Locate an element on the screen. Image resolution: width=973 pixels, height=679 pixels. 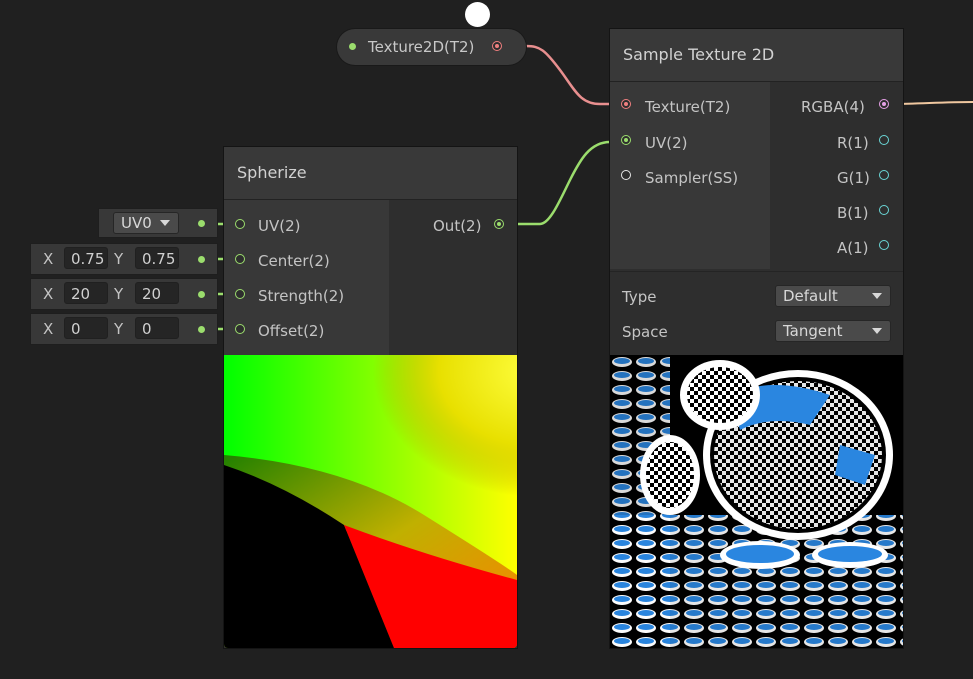
space-value: Tangent is located at coordinates (813, 331).